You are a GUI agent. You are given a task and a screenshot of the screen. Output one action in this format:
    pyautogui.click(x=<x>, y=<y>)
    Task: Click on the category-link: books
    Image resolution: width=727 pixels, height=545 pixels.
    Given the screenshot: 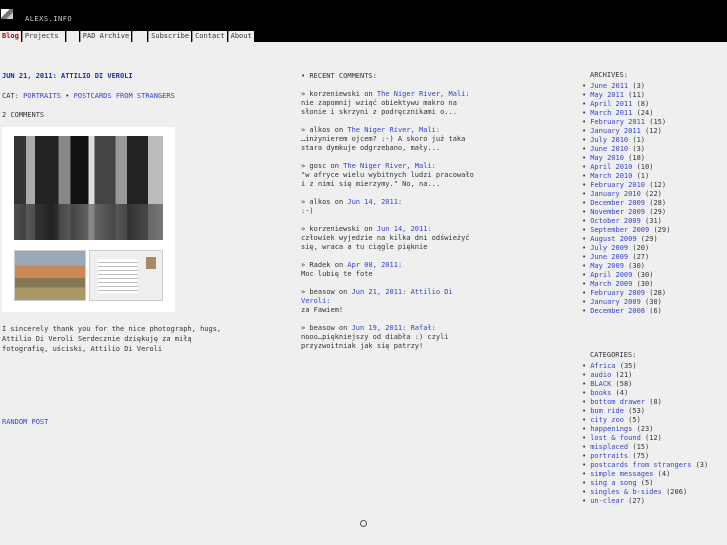 What is the action you would take?
    pyautogui.click(x=600, y=393)
    